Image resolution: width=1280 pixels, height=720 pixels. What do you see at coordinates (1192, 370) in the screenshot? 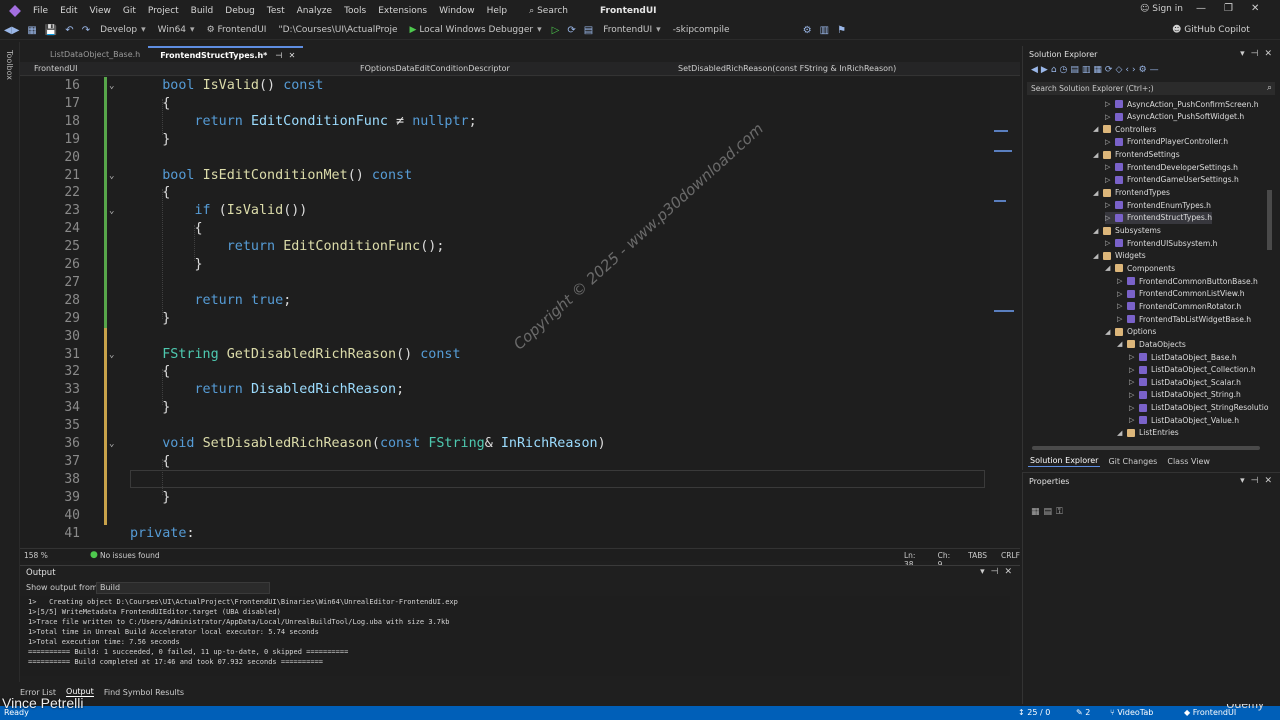
I see `tree-file: ▷ ListDataObject_Collection.h` at bounding box center [1192, 370].